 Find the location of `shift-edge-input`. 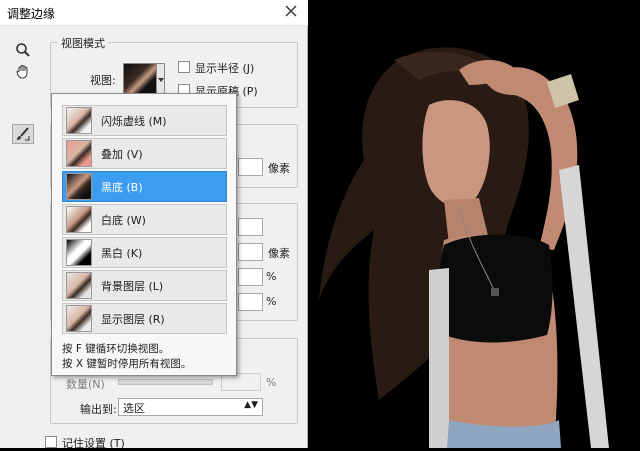

shift-edge-input is located at coordinates (250, 302).